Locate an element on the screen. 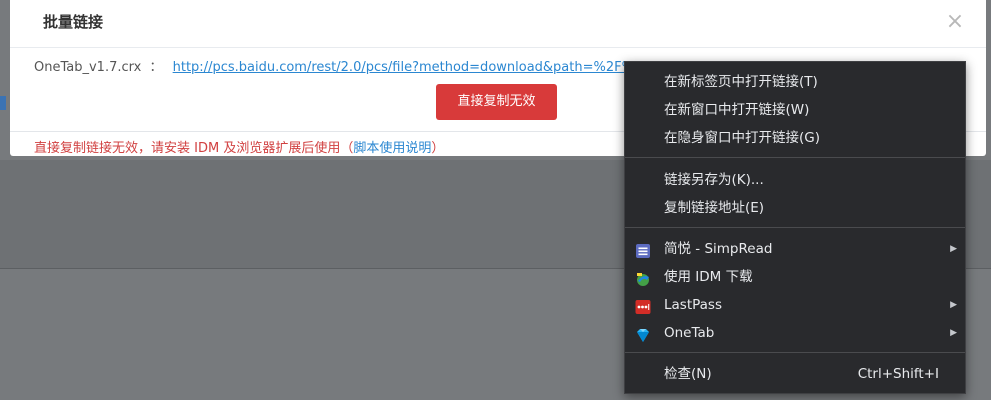  menu-onetab: OneTab ▶ is located at coordinates (795, 333).